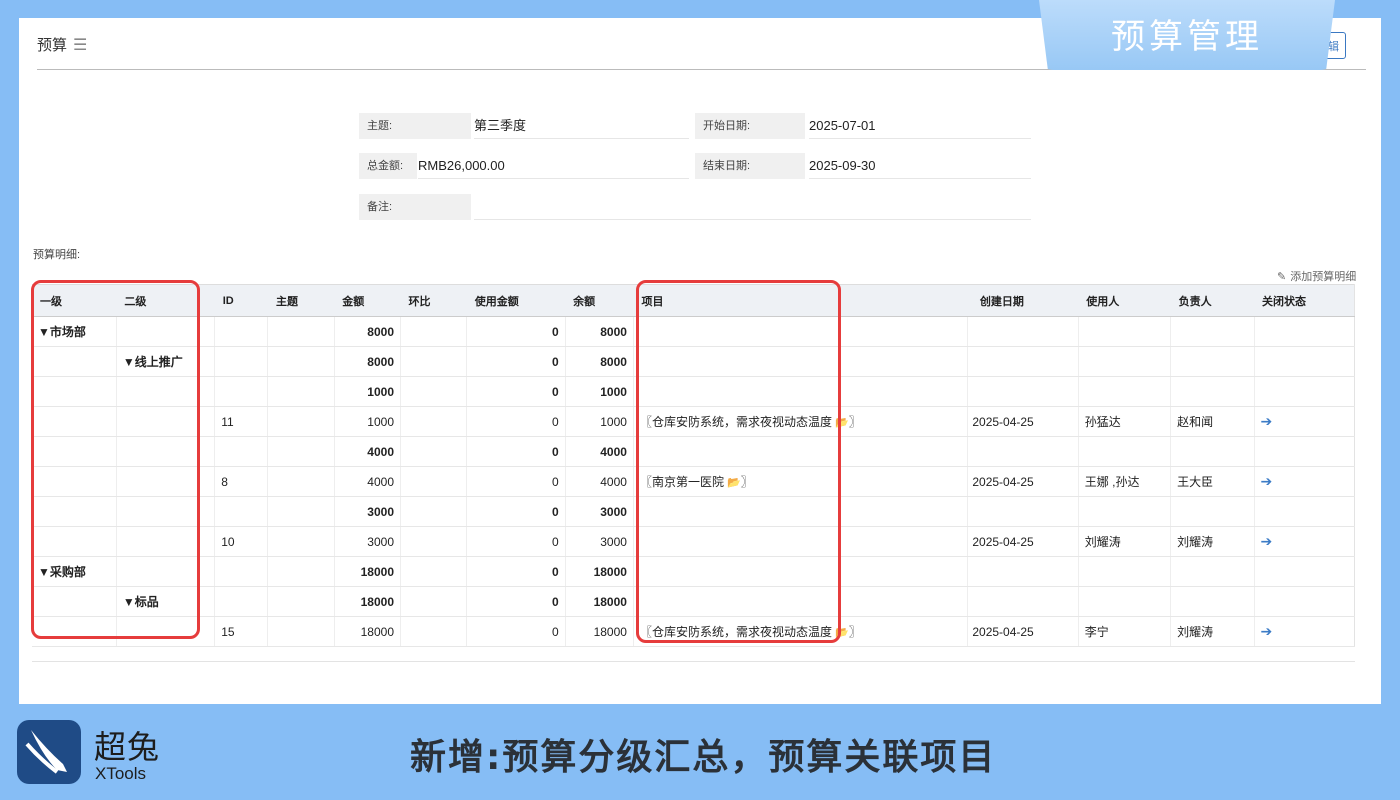 This screenshot has width=1400, height=800. Describe the element at coordinates (115, 459) in the screenshot. I see `level-columns-highlight` at that location.